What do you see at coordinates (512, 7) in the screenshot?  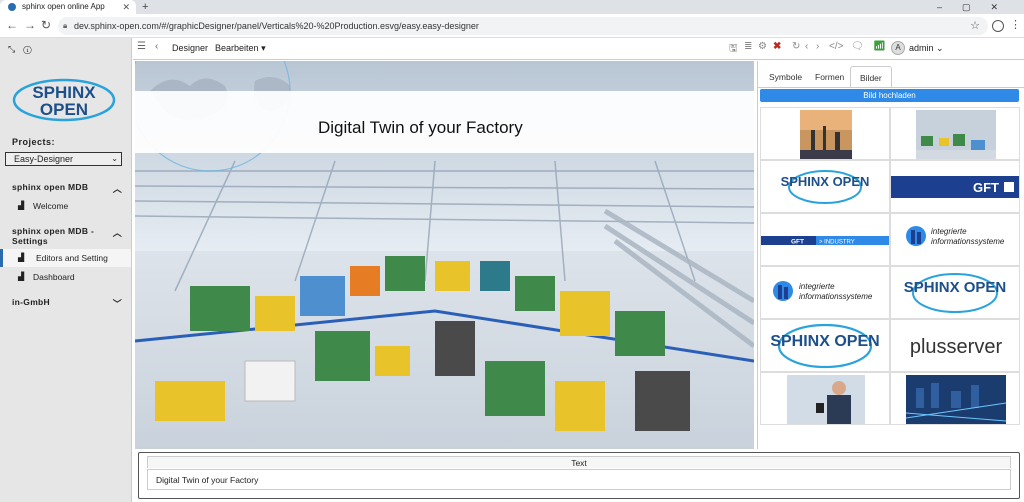 I see `browser-tabstrip: sphinx open online App ✕ + –▢✕` at bounding box center [512, 7].